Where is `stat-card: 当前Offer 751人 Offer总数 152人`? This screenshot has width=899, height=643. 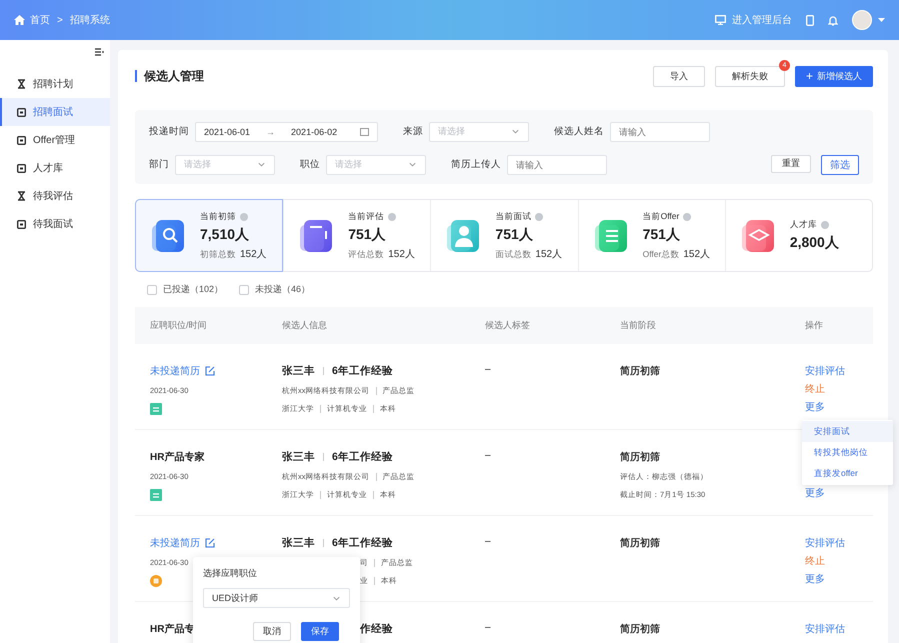 stat-card: 当前Offer 751人 Offer总数 152人 is located at coordinates (651, 235).